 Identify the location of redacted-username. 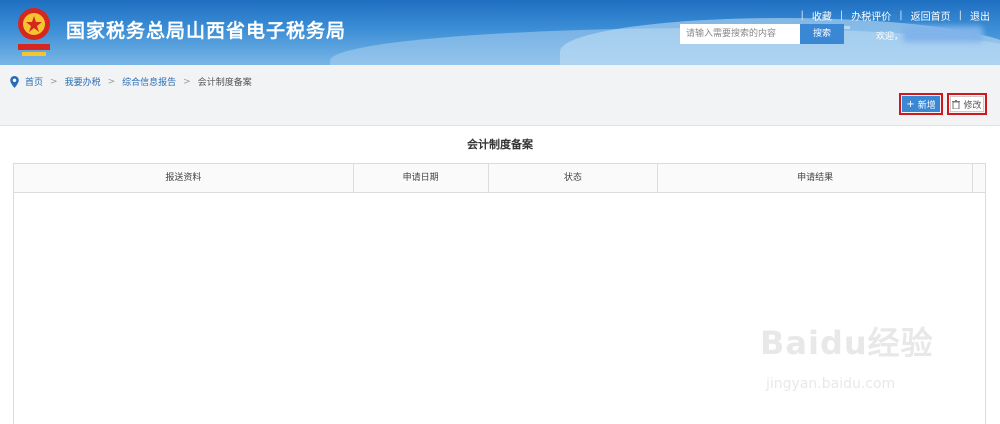
(943, 34).